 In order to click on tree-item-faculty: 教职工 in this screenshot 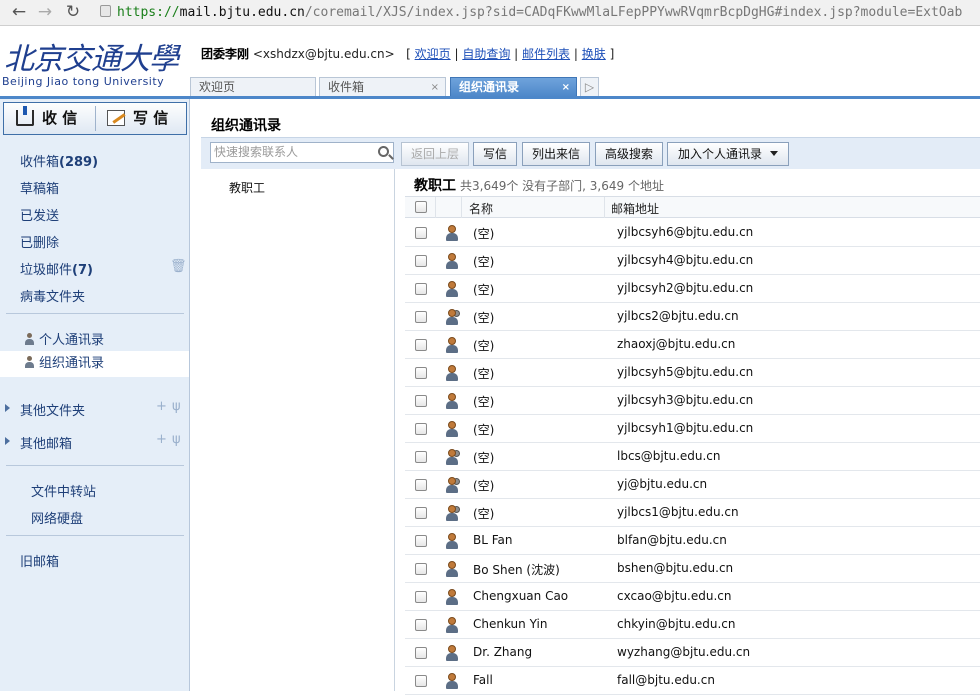, I will do `click(247, 187)`.